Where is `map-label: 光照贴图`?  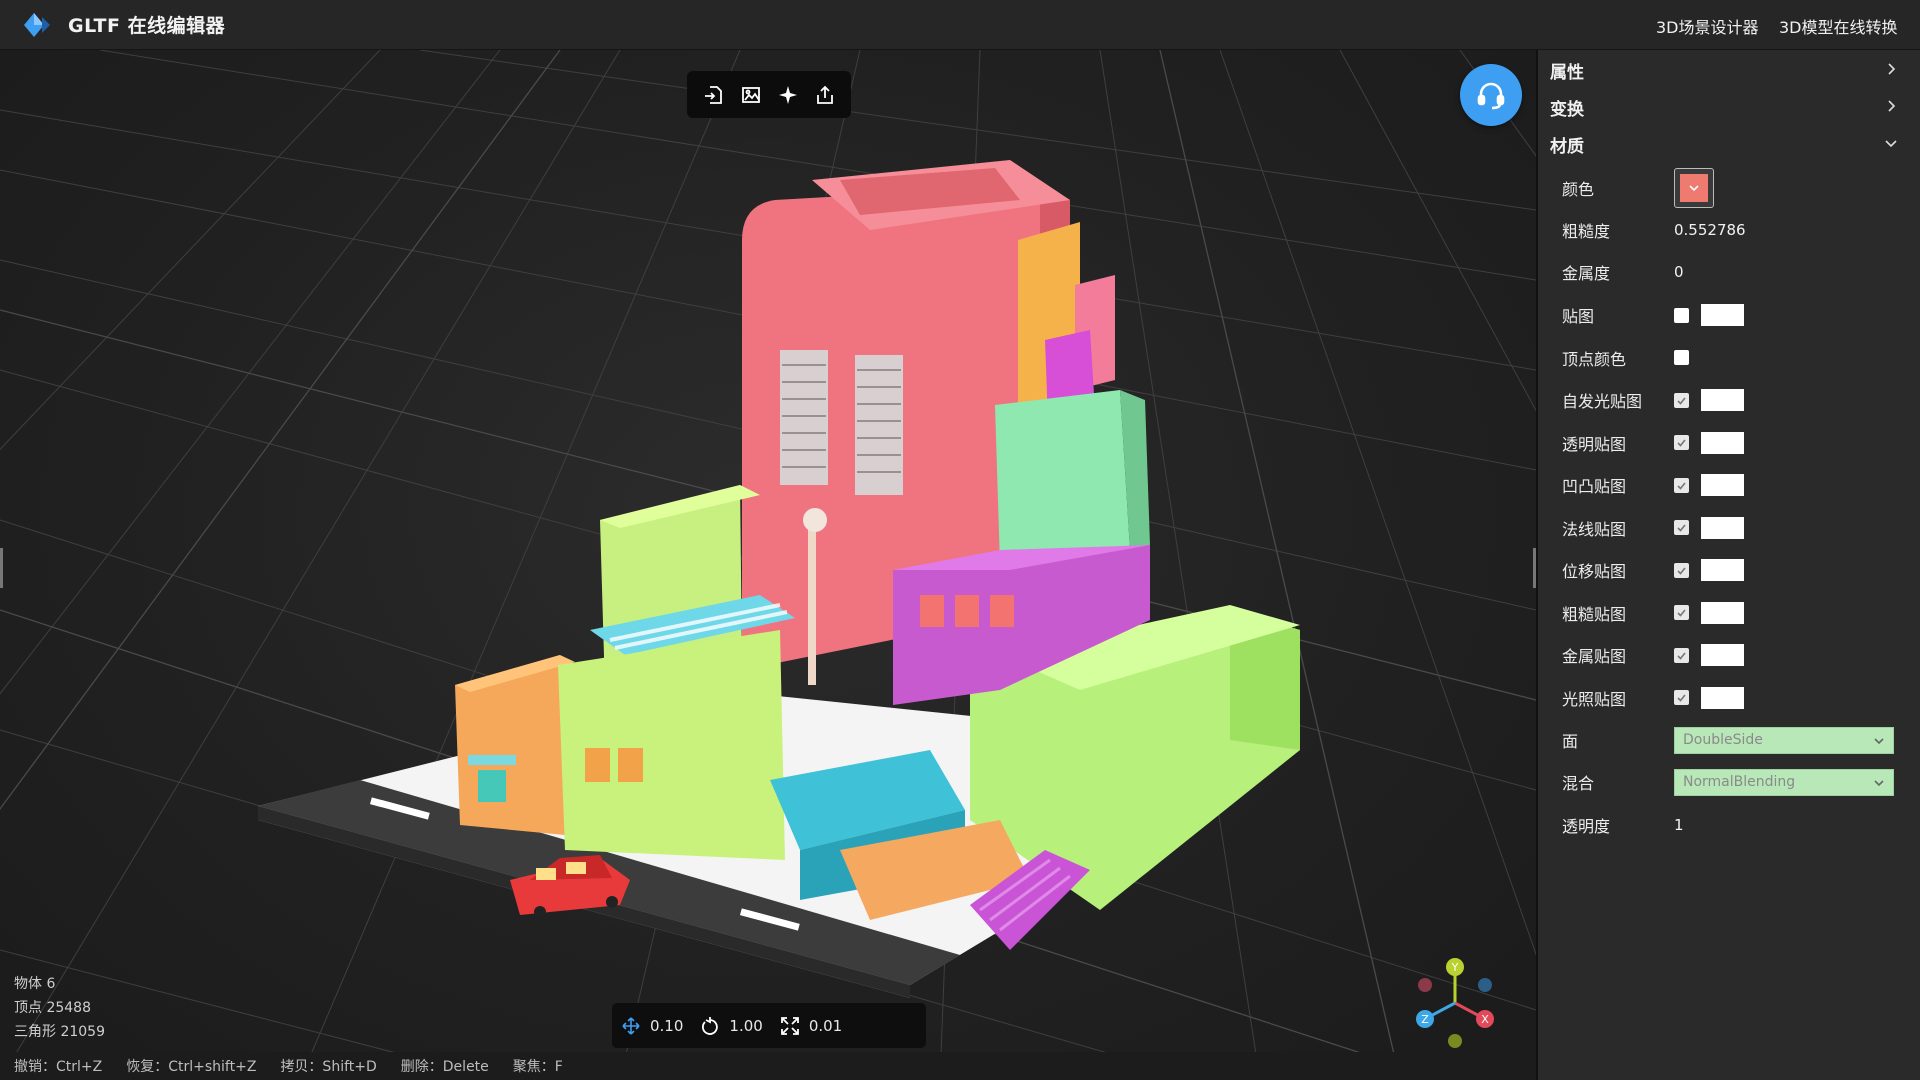 map-label: 光照贴图 is located at coordinates (1594, 699).